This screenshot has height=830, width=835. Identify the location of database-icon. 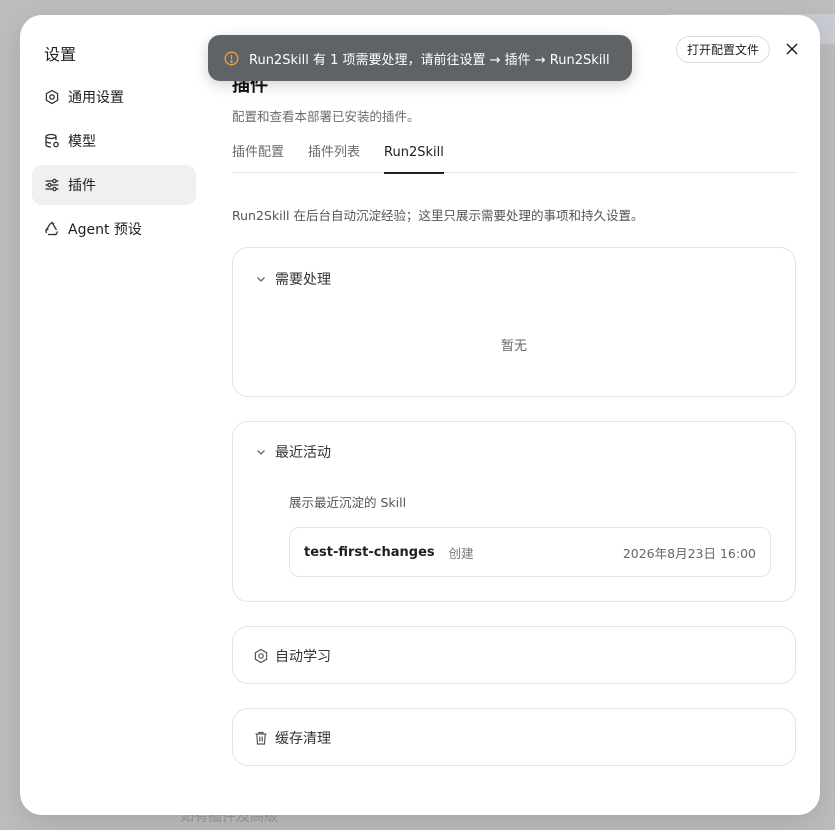
(52, 141).